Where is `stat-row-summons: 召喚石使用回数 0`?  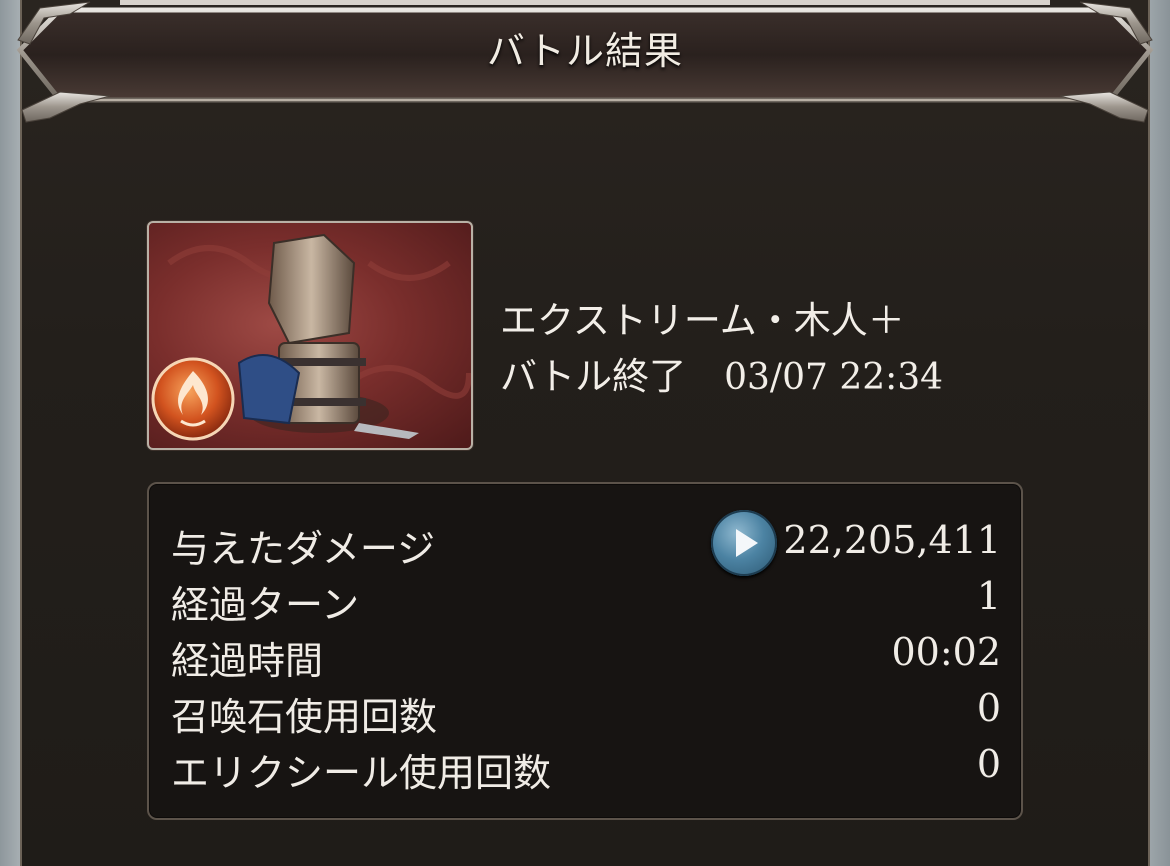 stat-row-summons: 召喚石使用回数 0 is located at coordinates (586, 712).